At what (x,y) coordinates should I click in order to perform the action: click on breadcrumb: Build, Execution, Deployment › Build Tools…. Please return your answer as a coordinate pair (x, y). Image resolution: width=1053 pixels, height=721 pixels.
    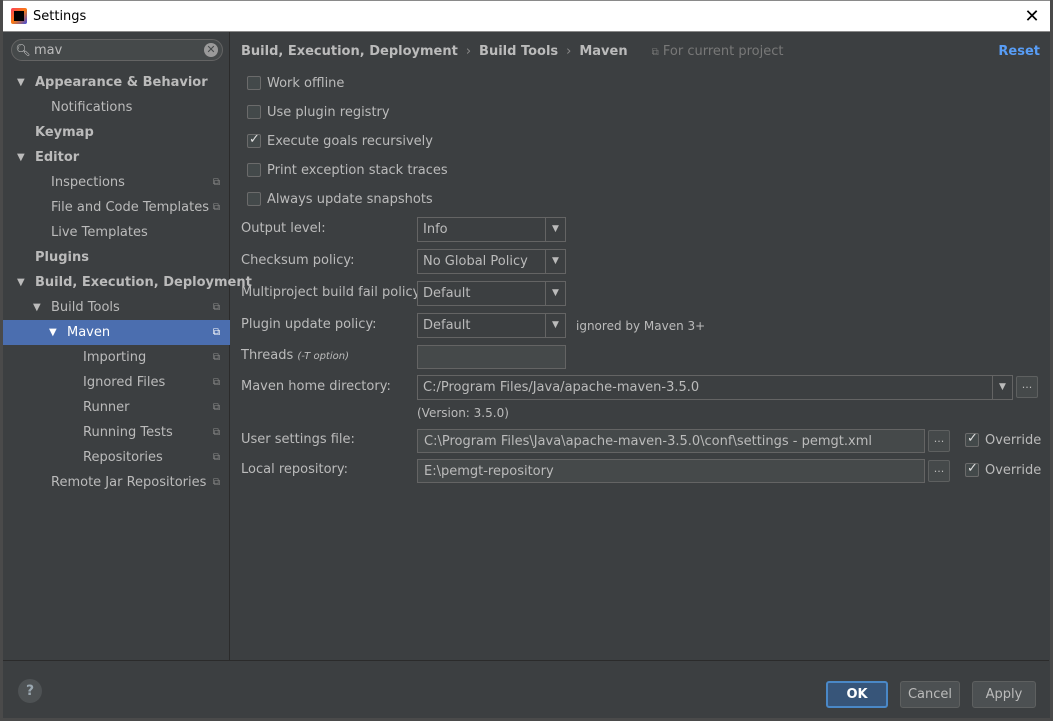
    Looking at the image, I should click on (512, 51).